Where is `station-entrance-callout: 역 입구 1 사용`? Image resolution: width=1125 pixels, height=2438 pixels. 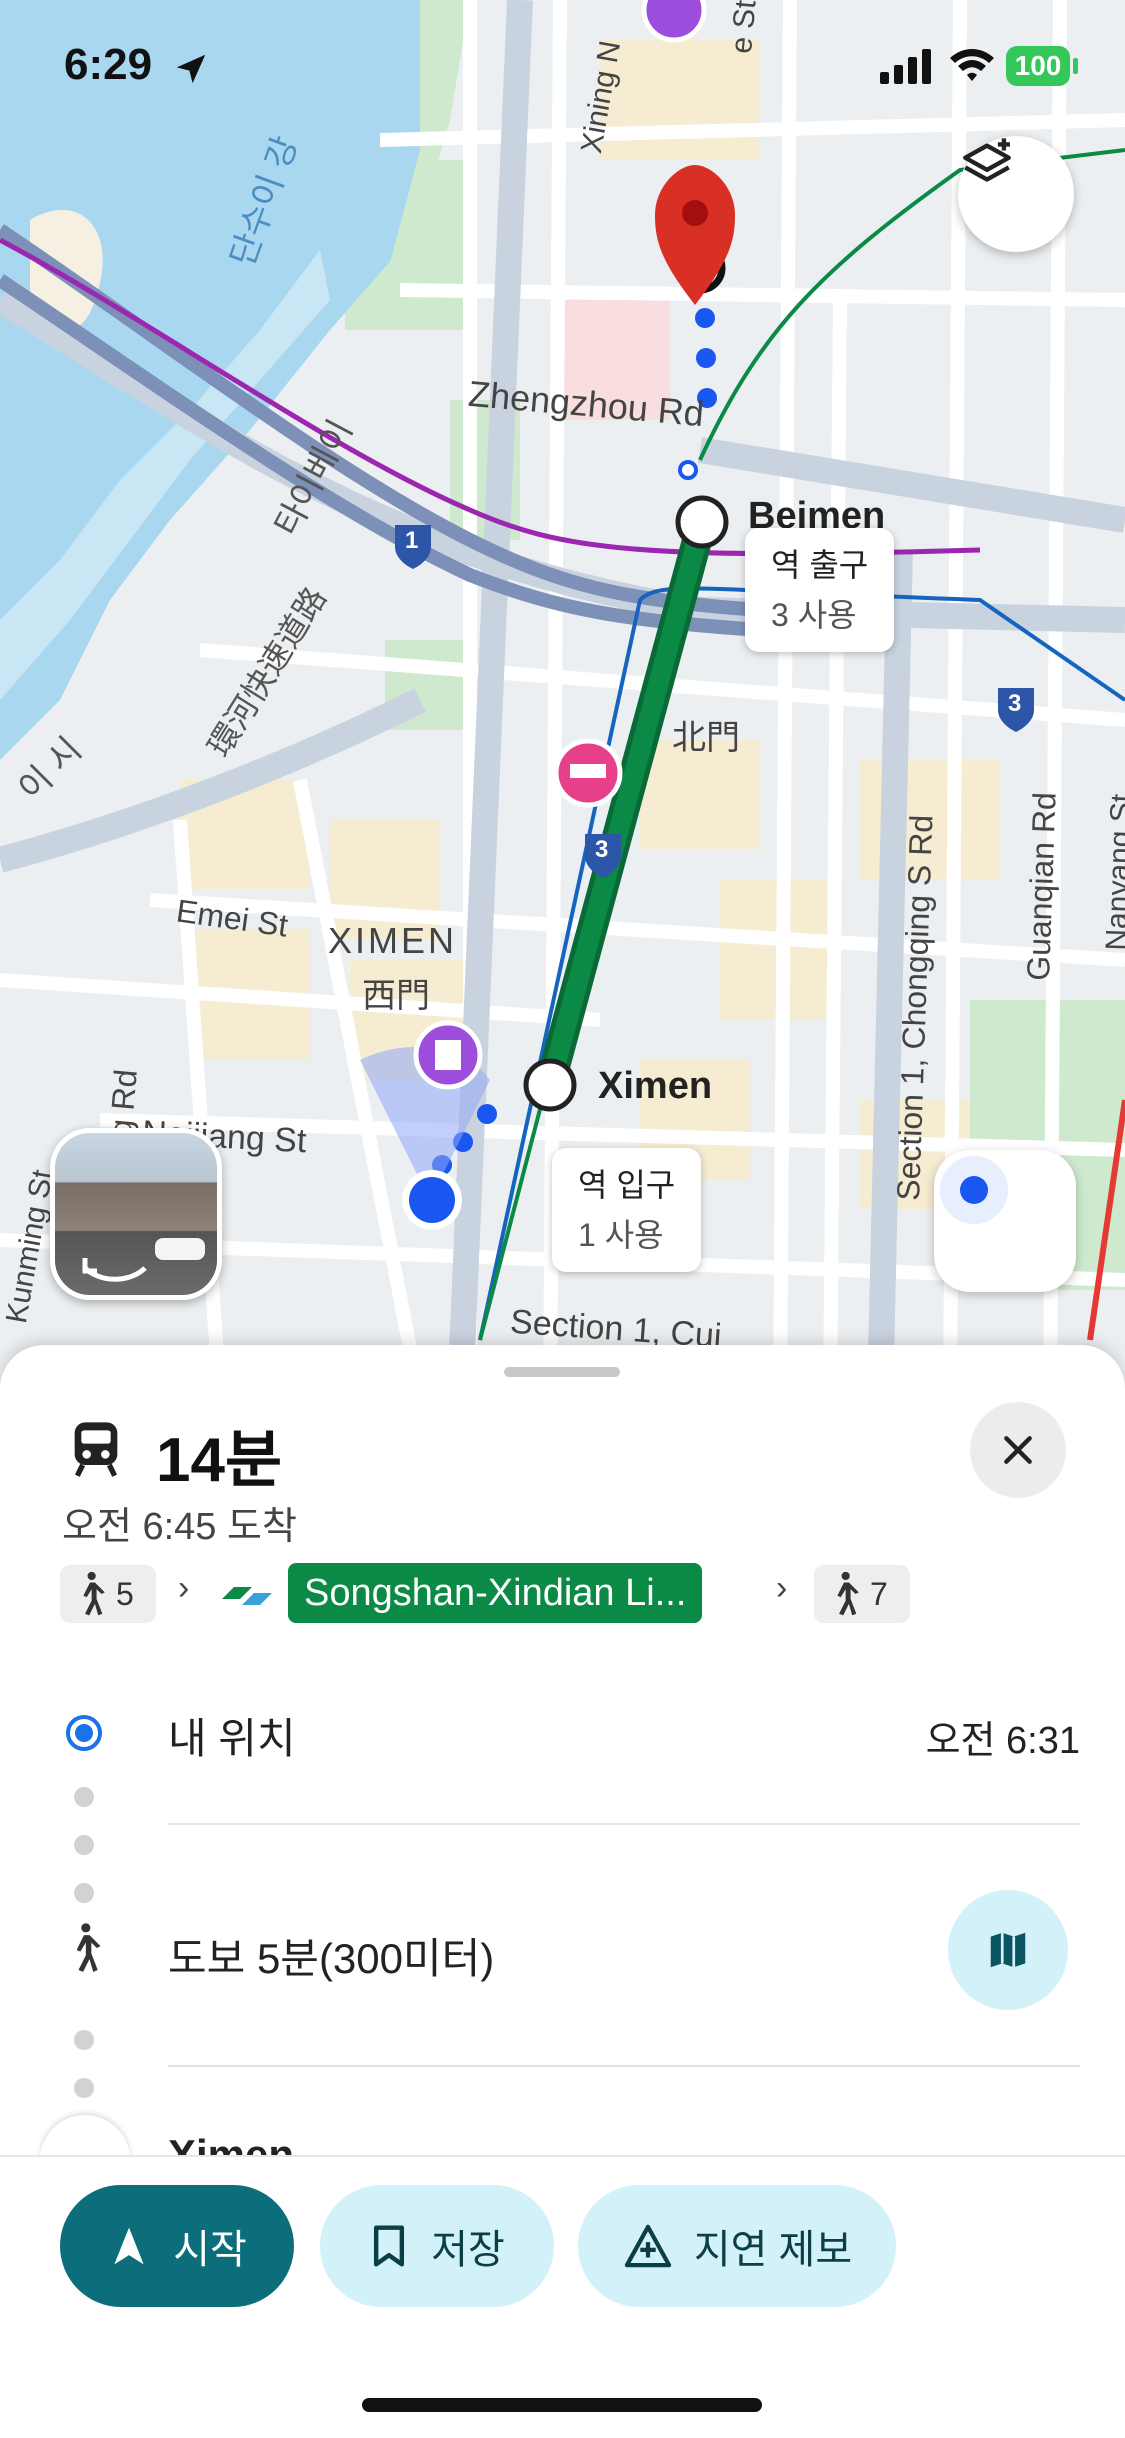 station-entrance-callout: 역 입구 1 사용 is located at coordinates (627, 1210).